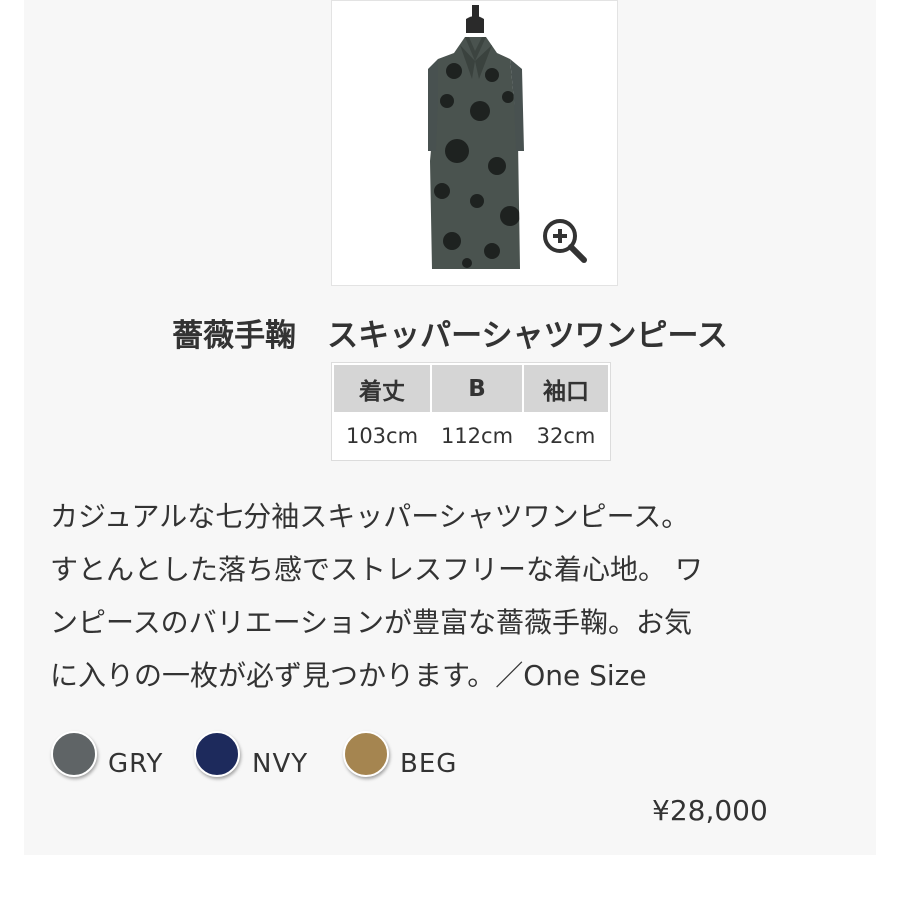 This screenshot has height=900, width=900. I want to click on color-swatch-beg, so click(366, 754).